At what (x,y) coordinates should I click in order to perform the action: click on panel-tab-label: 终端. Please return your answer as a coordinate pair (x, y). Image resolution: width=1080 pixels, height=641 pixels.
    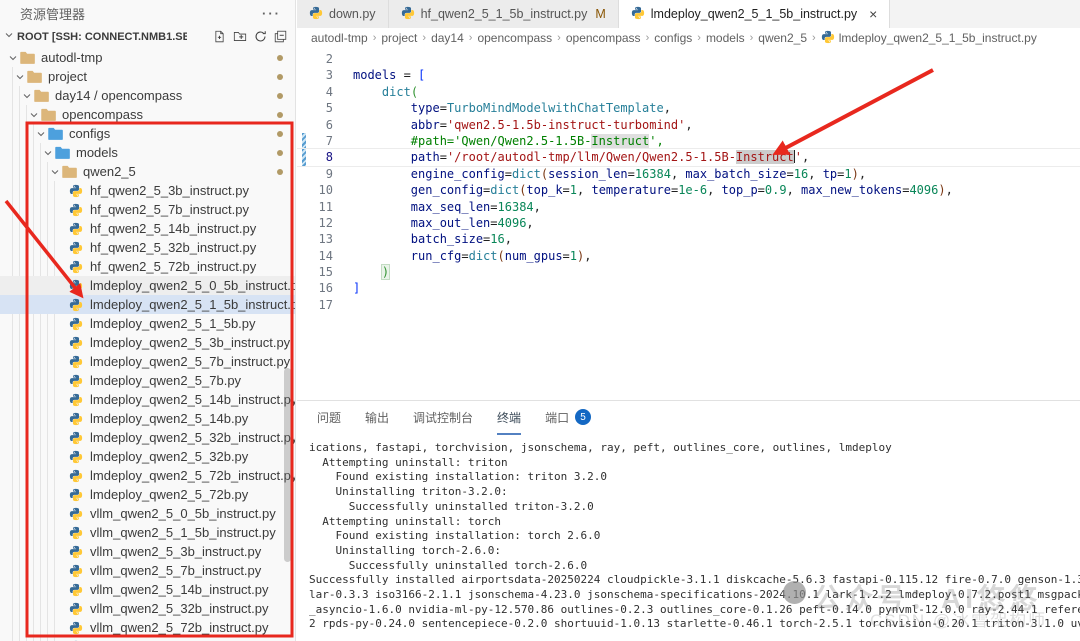
    Looking at the image, I should click on (509, 417).